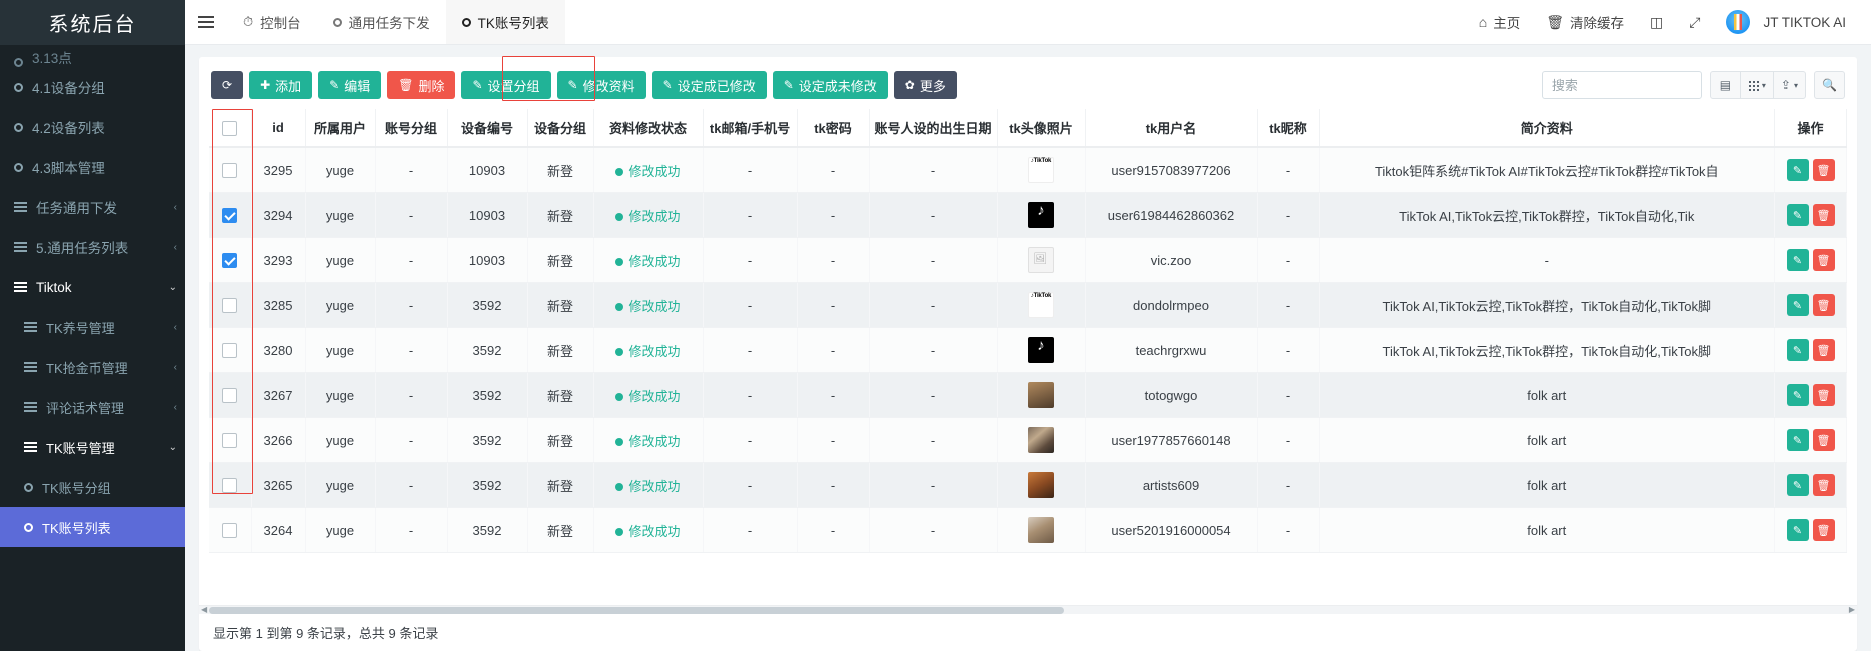  I want to click on sidebar-item-8: TK抢金币管理 ‹, so click(92, 367).